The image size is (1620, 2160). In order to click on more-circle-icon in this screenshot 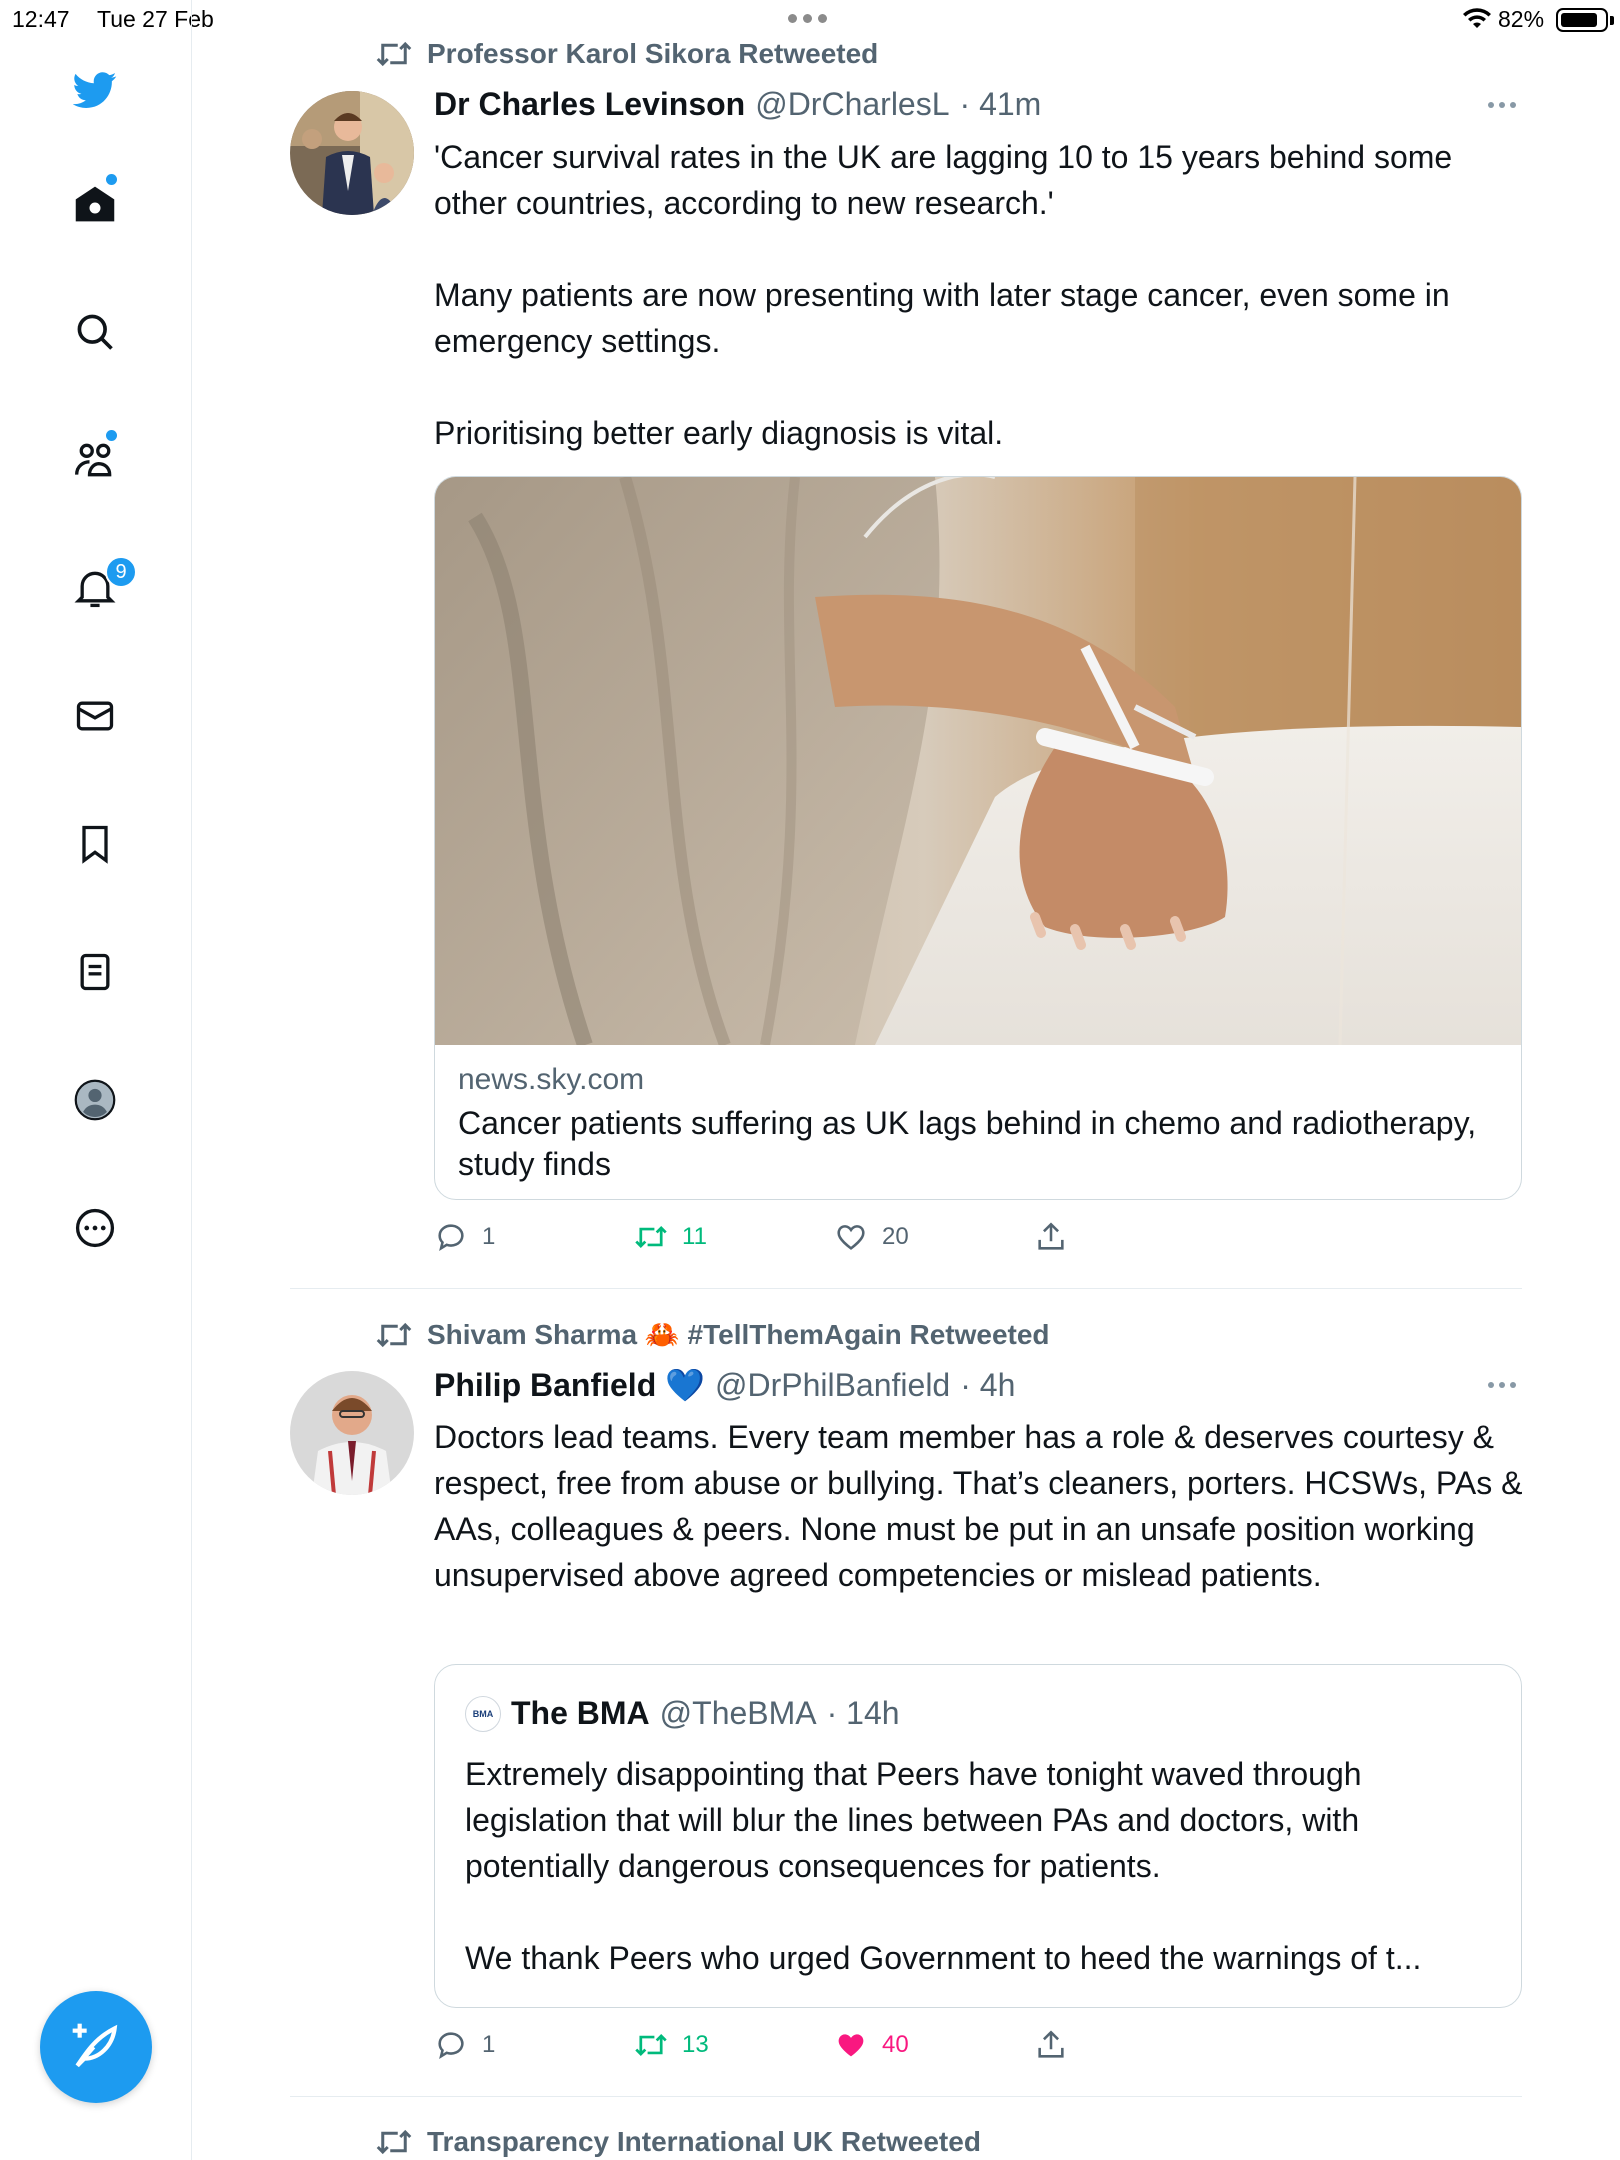, I will do `click(95, 1228)`.